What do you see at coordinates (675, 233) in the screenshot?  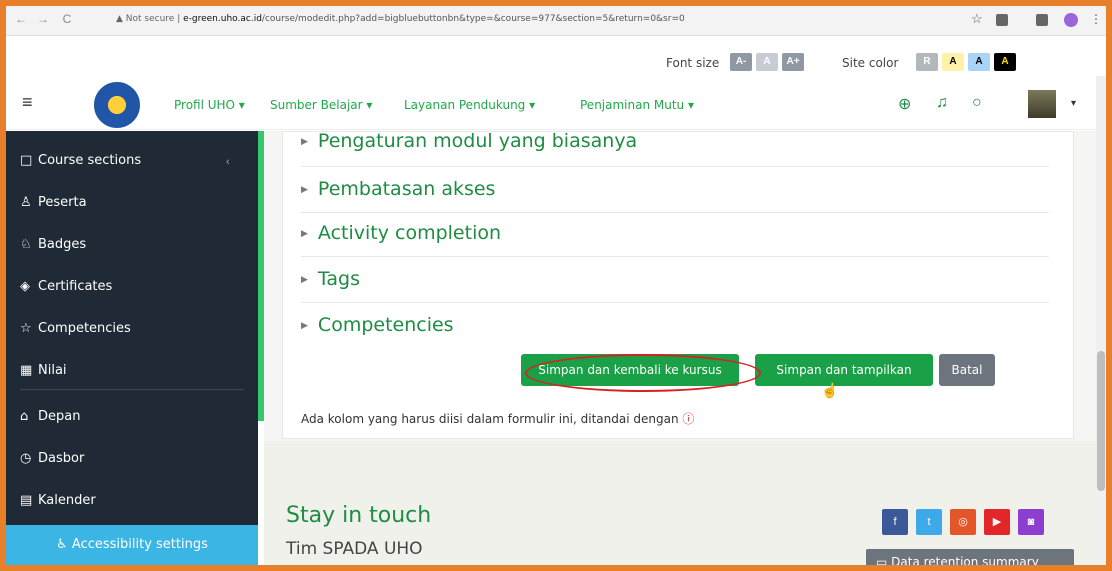 I see `section-activity-completion: ▶ Activity completion` at bounding box center [675, 233].